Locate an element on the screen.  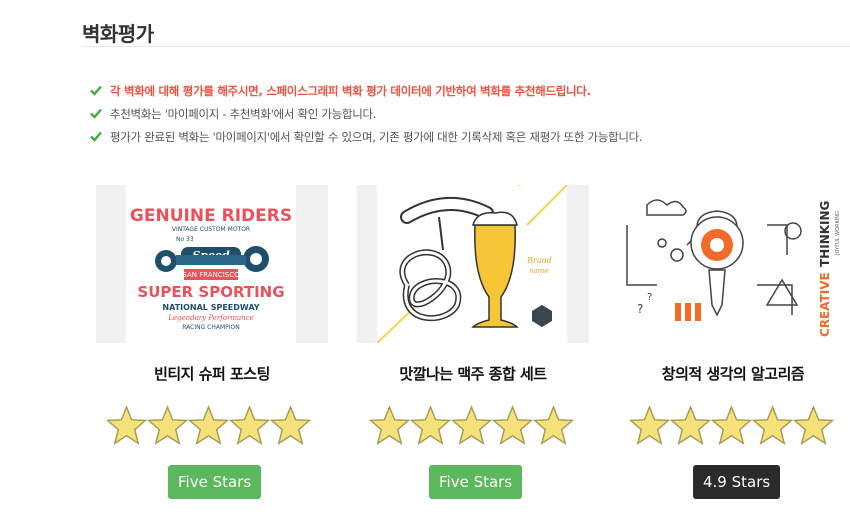
svg-text: JOYFUL WORKING is located at coordinates (838, 233).